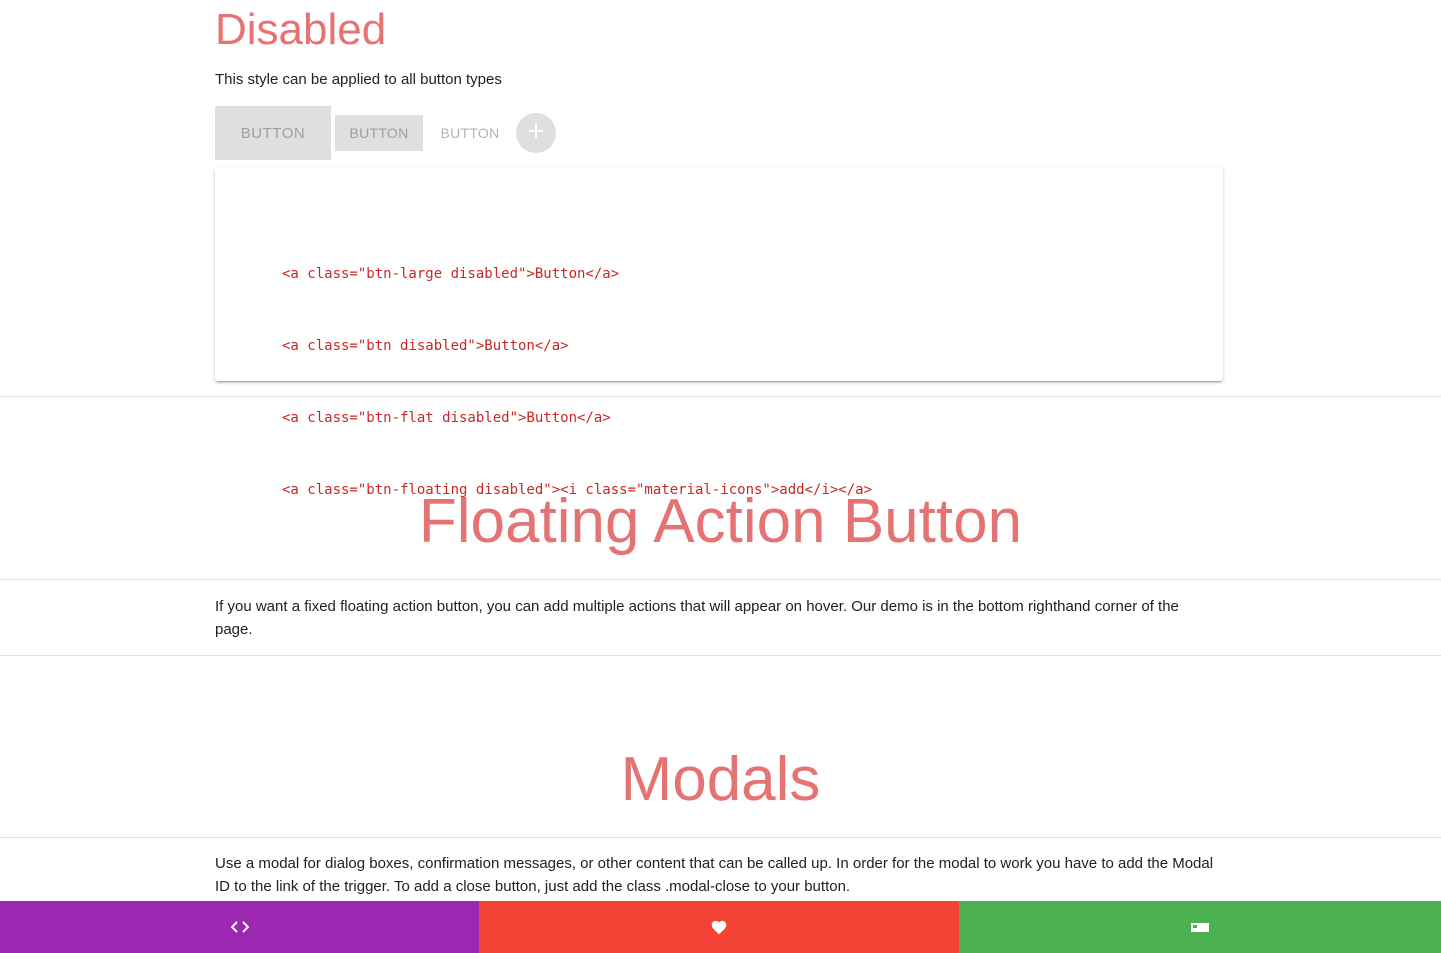  What do you see at coordinates (446, 418) in the screenshot?
I see `code-line: <a class="btn-flat disabled">Button</a>` at bounding box center [446, 418].